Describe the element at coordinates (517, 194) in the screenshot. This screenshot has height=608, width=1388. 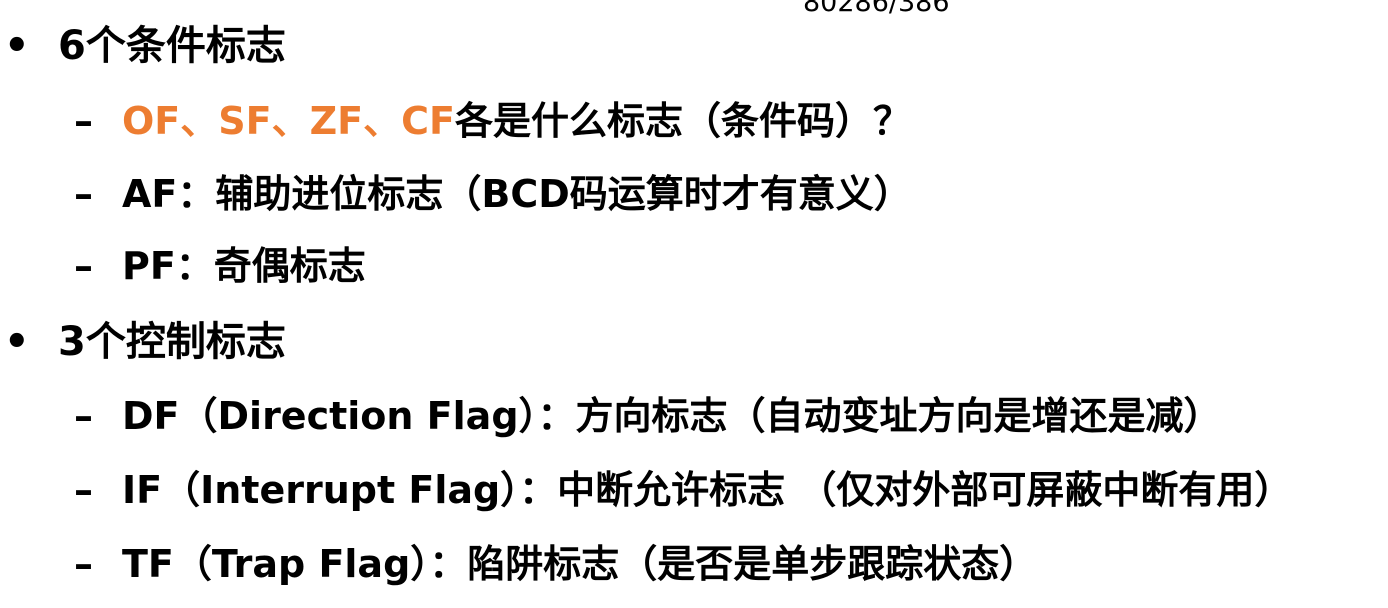
I see `list-item-text: AF：辅助进位标志（BCD码运算时才有意义）` at that location.